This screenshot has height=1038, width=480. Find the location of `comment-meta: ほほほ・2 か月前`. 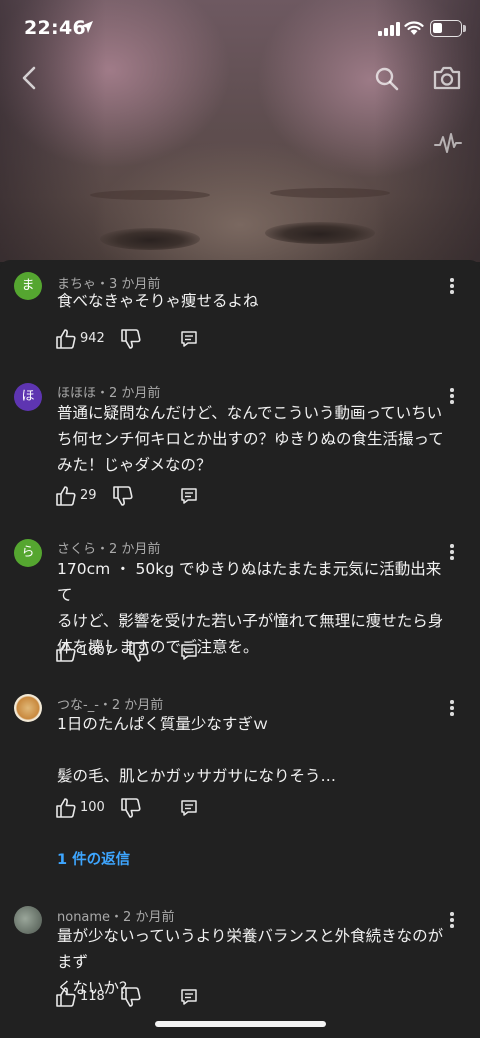

comment-meta: ほほほ・2 か月前 is located at coordinates (109, 393).